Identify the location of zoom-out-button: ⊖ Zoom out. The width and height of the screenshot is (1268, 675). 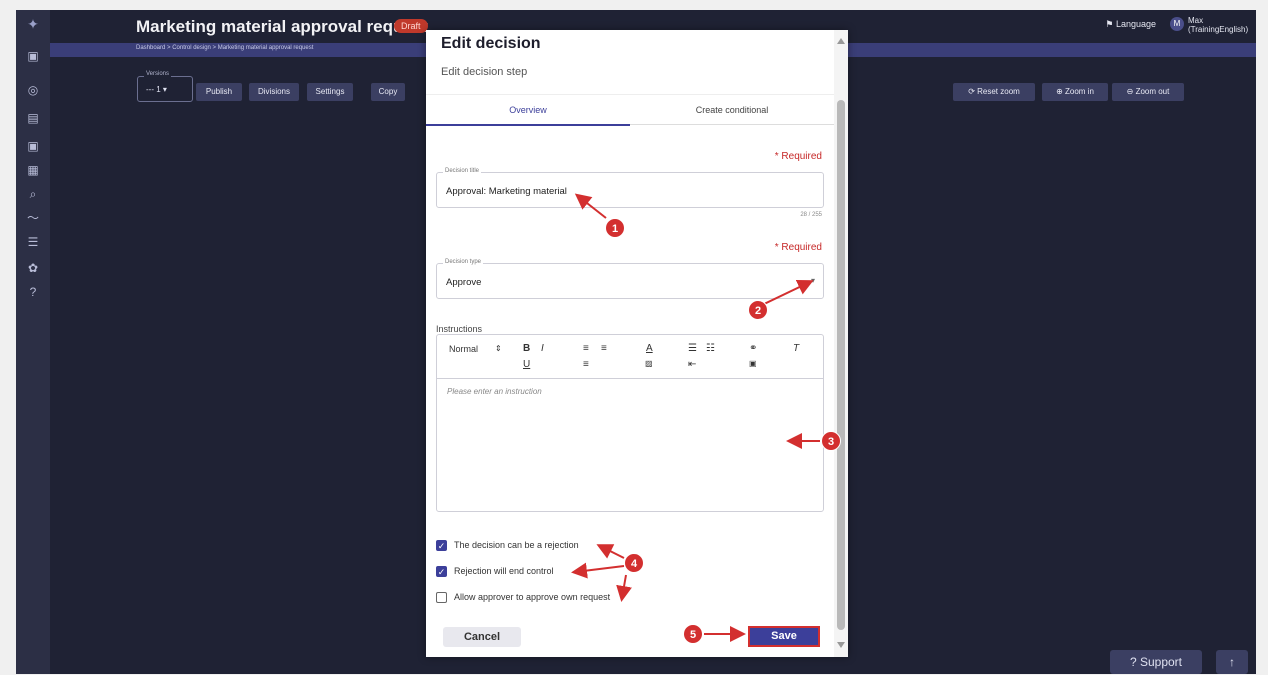
(1148, 92).